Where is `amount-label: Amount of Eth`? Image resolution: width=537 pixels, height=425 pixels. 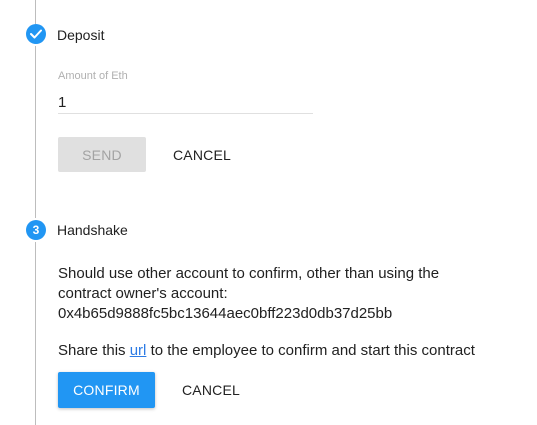 amount-label: Amount of Eth is located at coordinates (93, 76).